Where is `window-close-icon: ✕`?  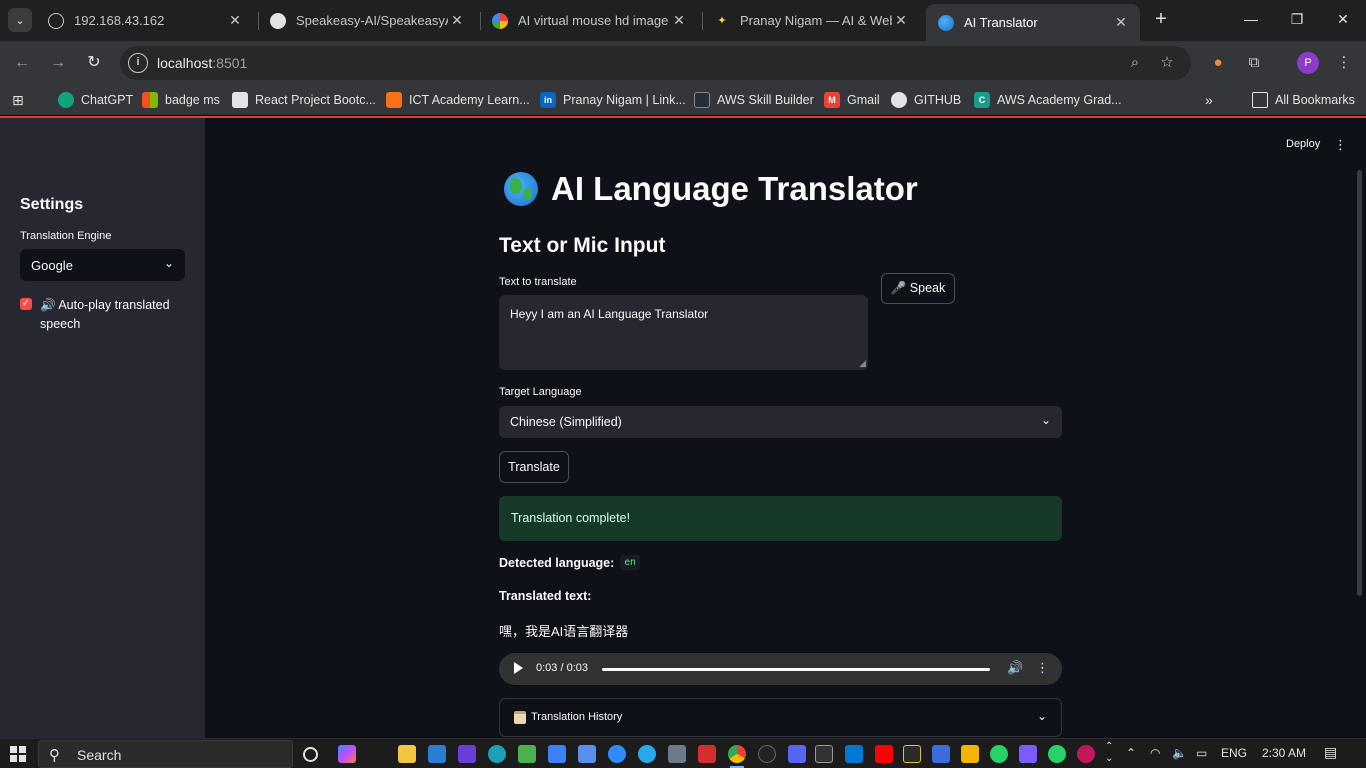
window-close-icon: ✕ is located at coordinates (1343, 19).